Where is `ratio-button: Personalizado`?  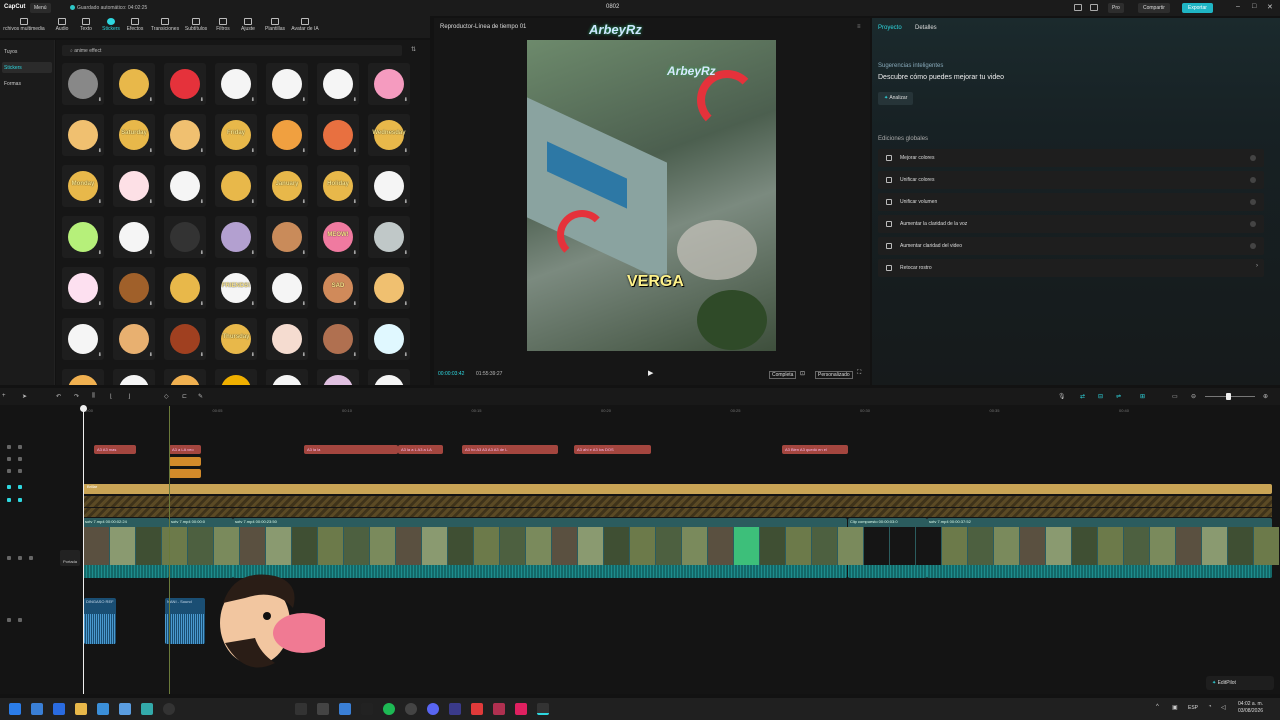
ratio-button: Personalizado is located at coordinates (834, 375).